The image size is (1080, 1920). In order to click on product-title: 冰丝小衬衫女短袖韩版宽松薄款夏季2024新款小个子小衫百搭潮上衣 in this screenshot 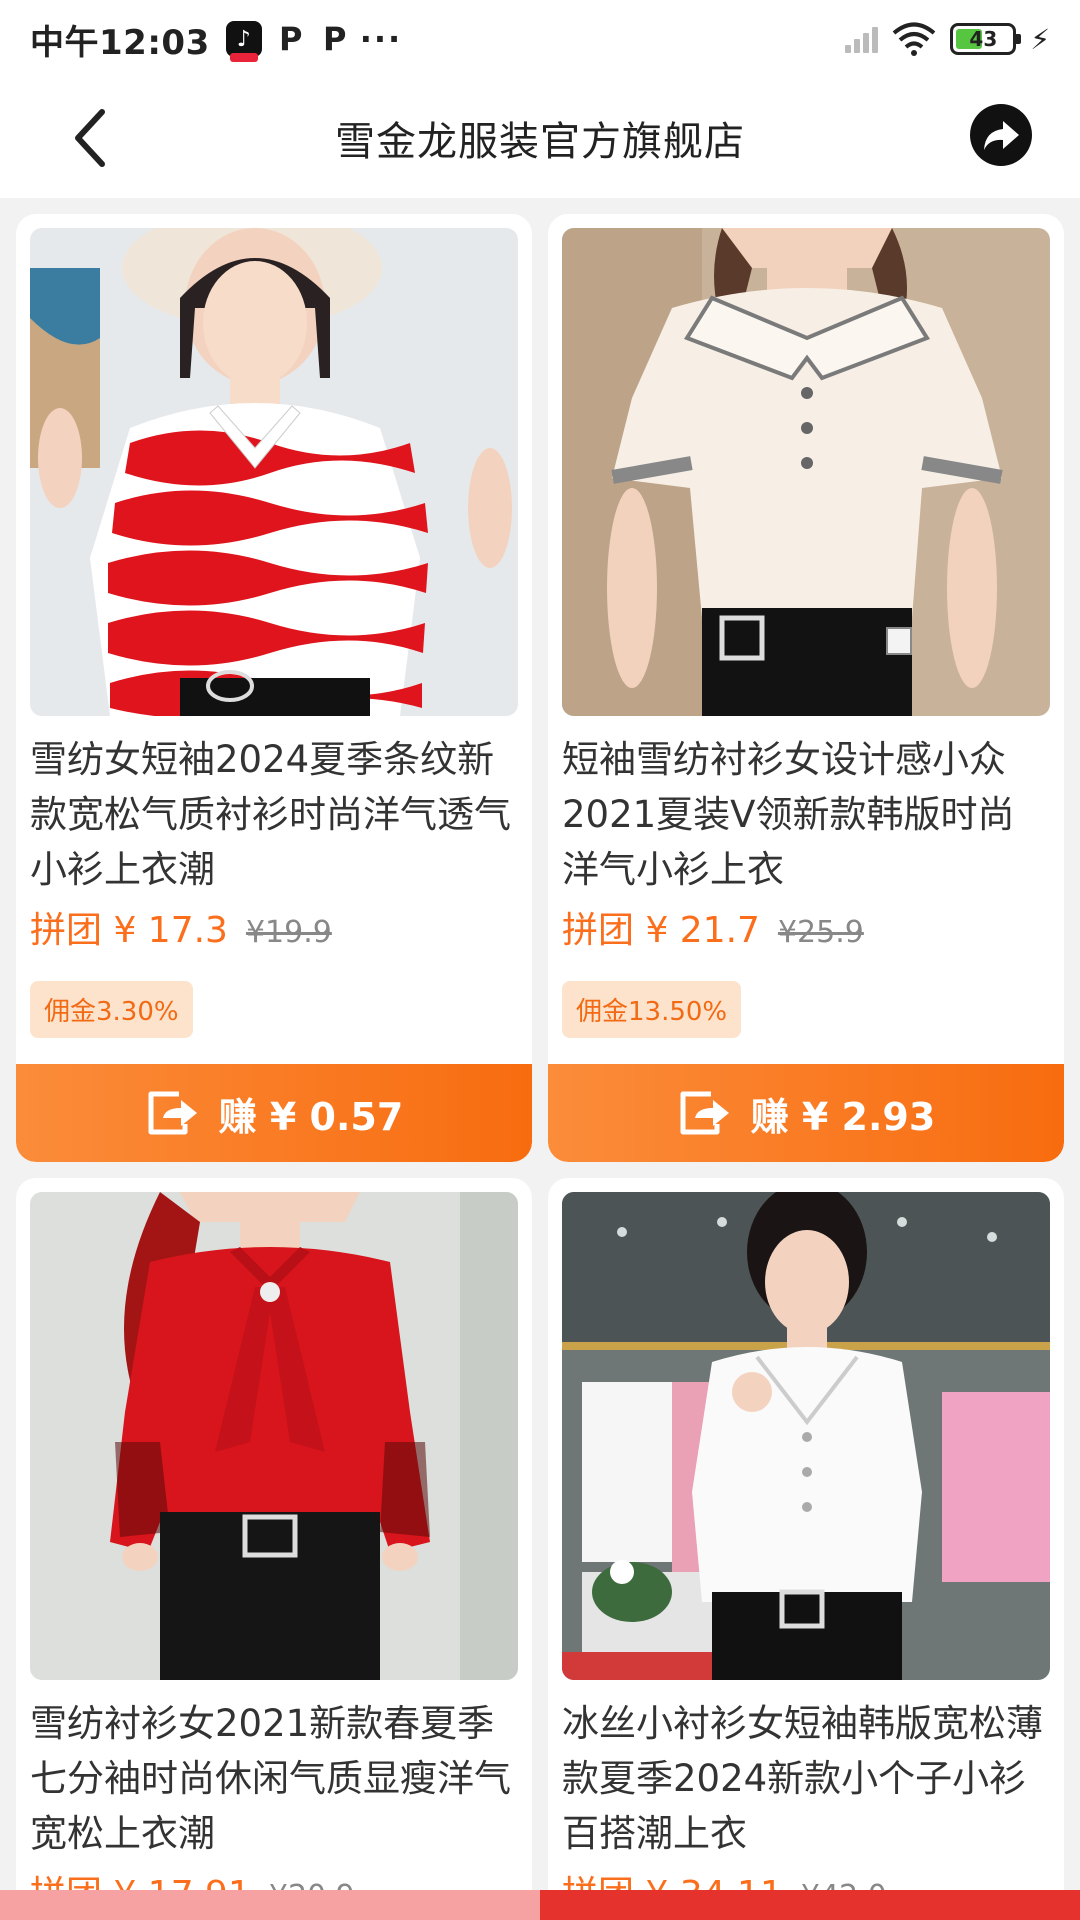, I will do `click(806, 1778)`.